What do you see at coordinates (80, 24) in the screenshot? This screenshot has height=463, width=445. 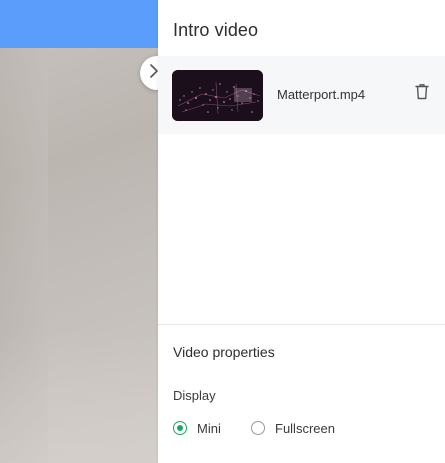 I see `viewer-top-bar` at bounding box center [80, 24].